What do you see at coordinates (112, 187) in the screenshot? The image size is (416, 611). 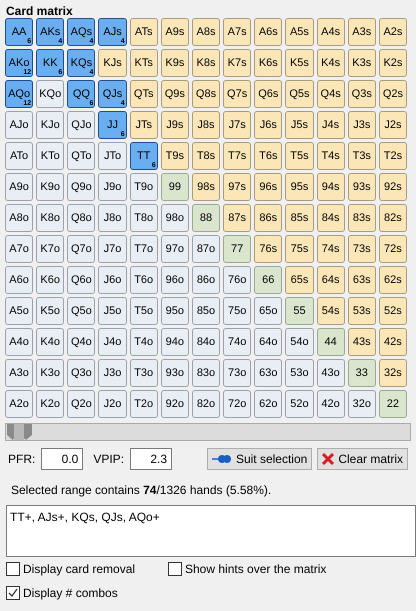 I see `hand-cell: J9o` at bounding box center [112, 187].